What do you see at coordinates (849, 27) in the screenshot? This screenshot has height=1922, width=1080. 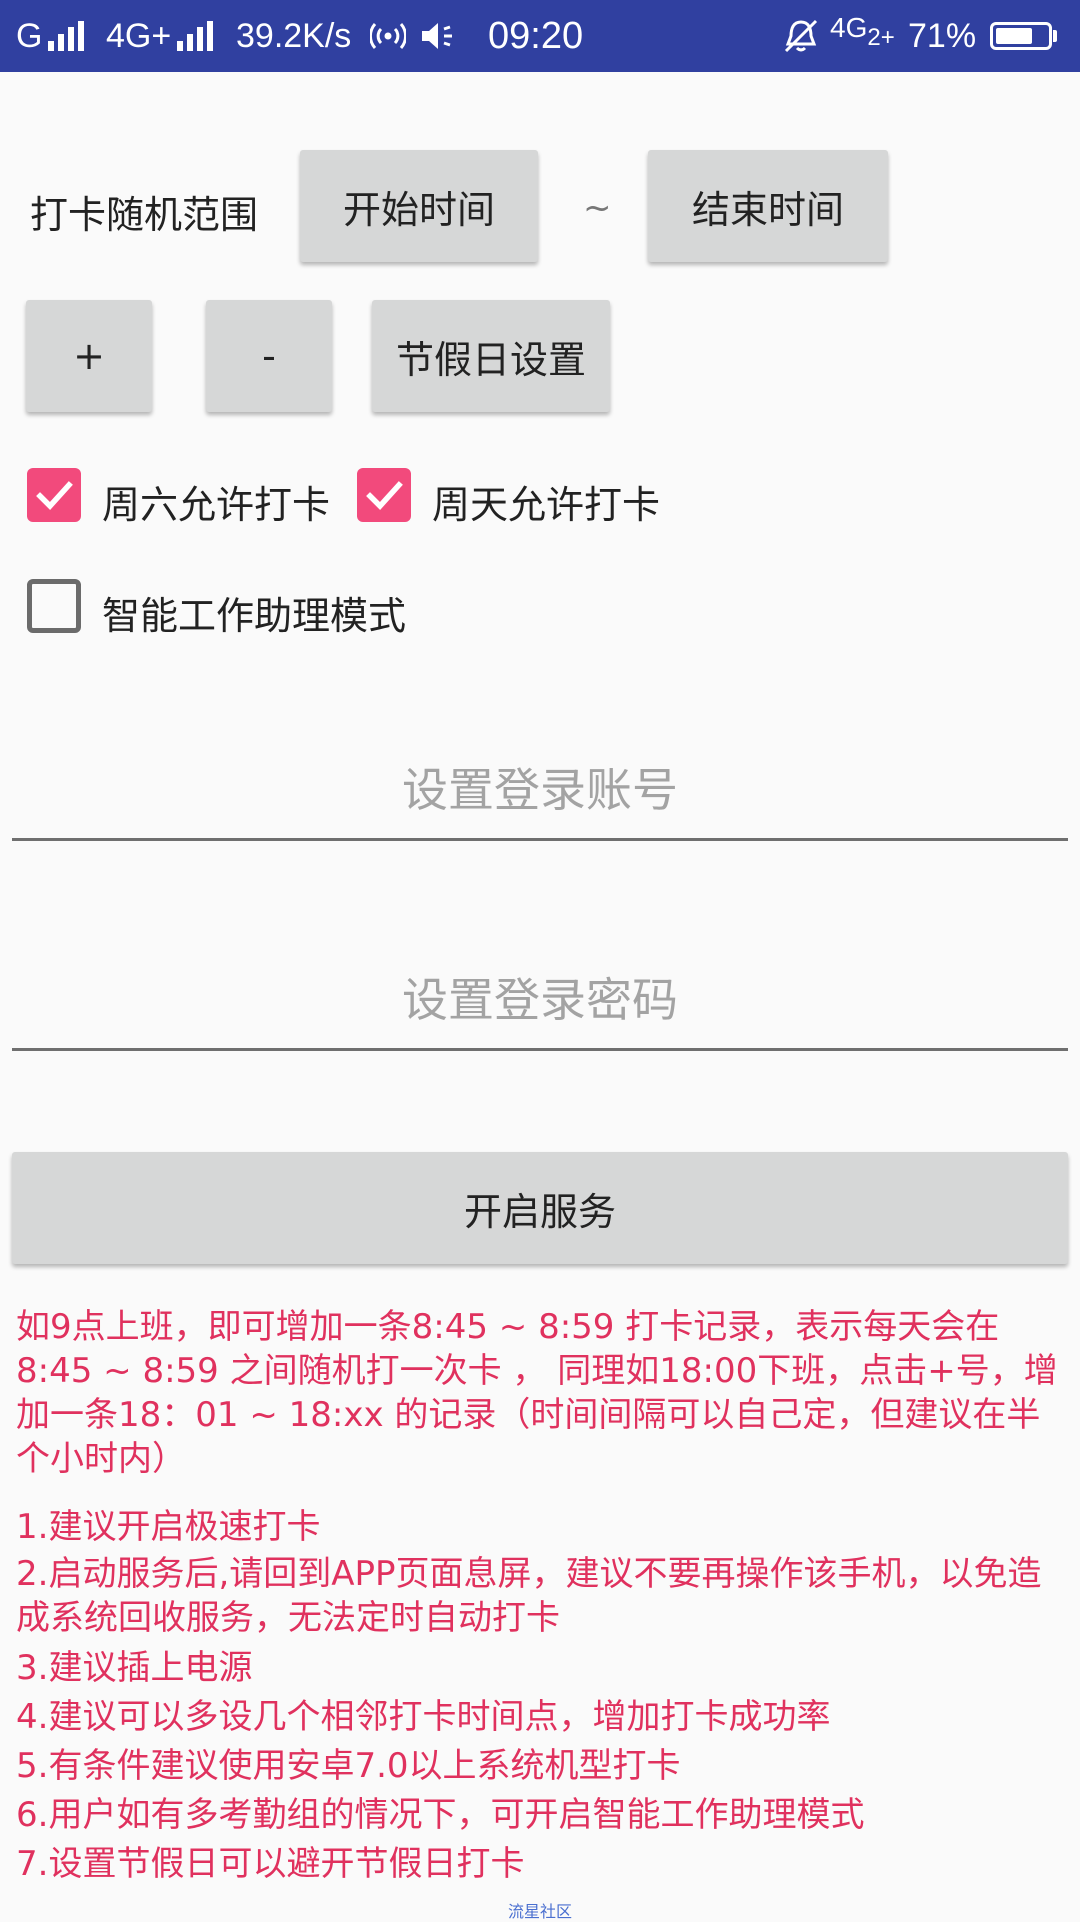 I see `network-type-2: 4G` at bounding box center [849, 27].